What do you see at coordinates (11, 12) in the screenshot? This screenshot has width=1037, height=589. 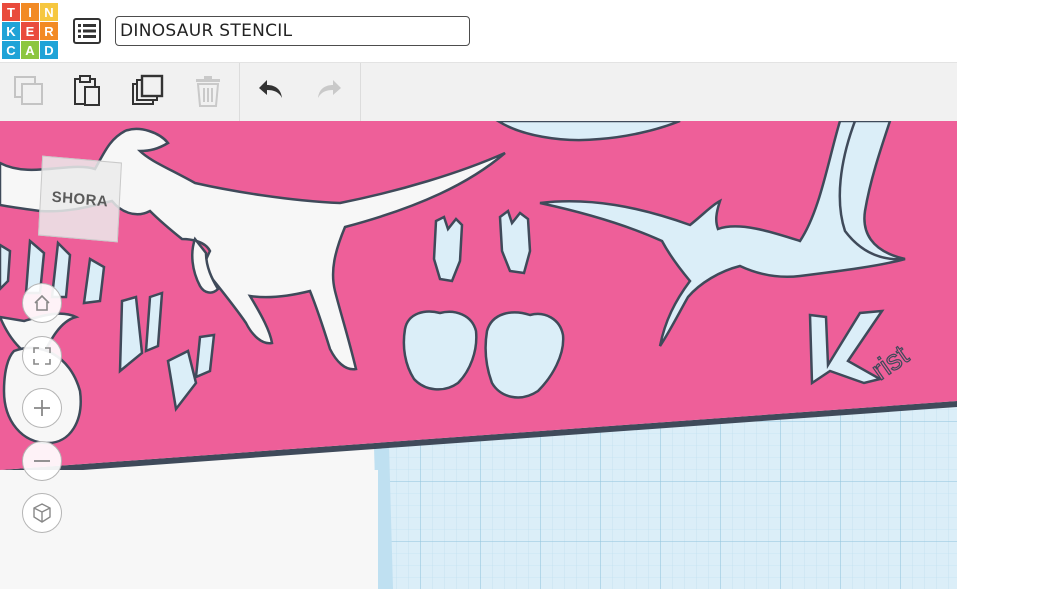 I see `logo-letter: T` at bounding box center [11, 12].